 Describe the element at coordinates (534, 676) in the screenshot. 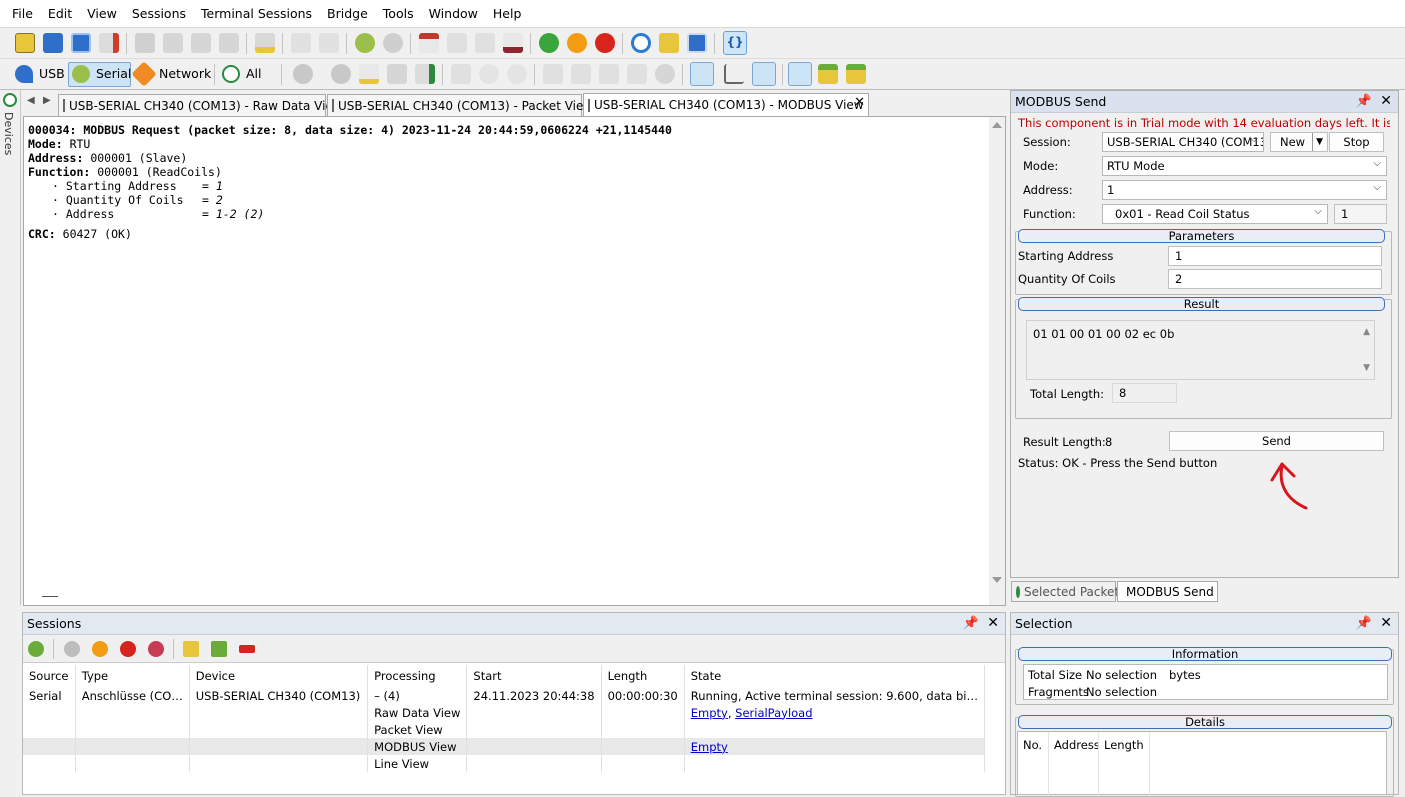

I see `column-header-start: Start` at that location.